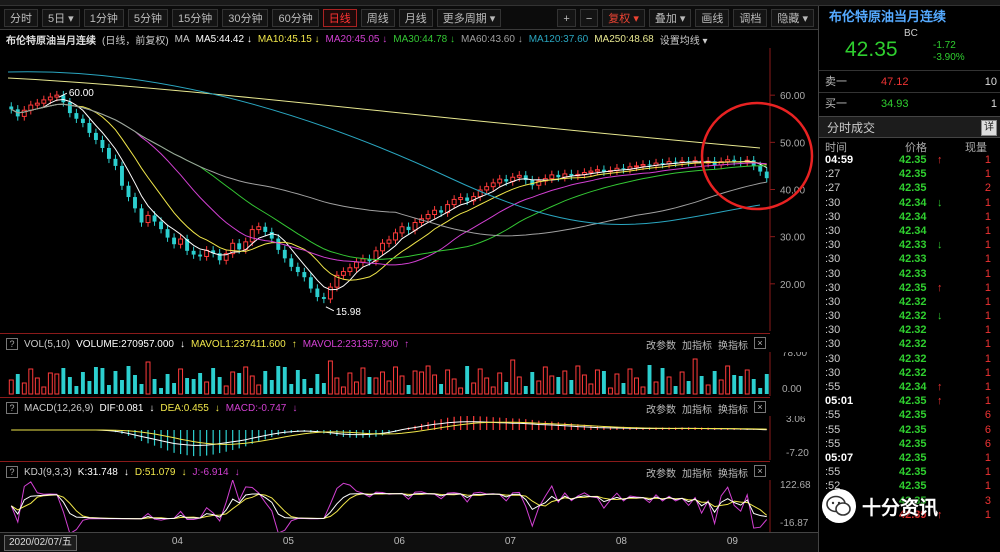 This screenshot has width=1000, height=552. What do you see at coordinates (469, 17) in the screenshot?
I see `period-more: 更多周期 ▾` at bounding box center [469, 17].